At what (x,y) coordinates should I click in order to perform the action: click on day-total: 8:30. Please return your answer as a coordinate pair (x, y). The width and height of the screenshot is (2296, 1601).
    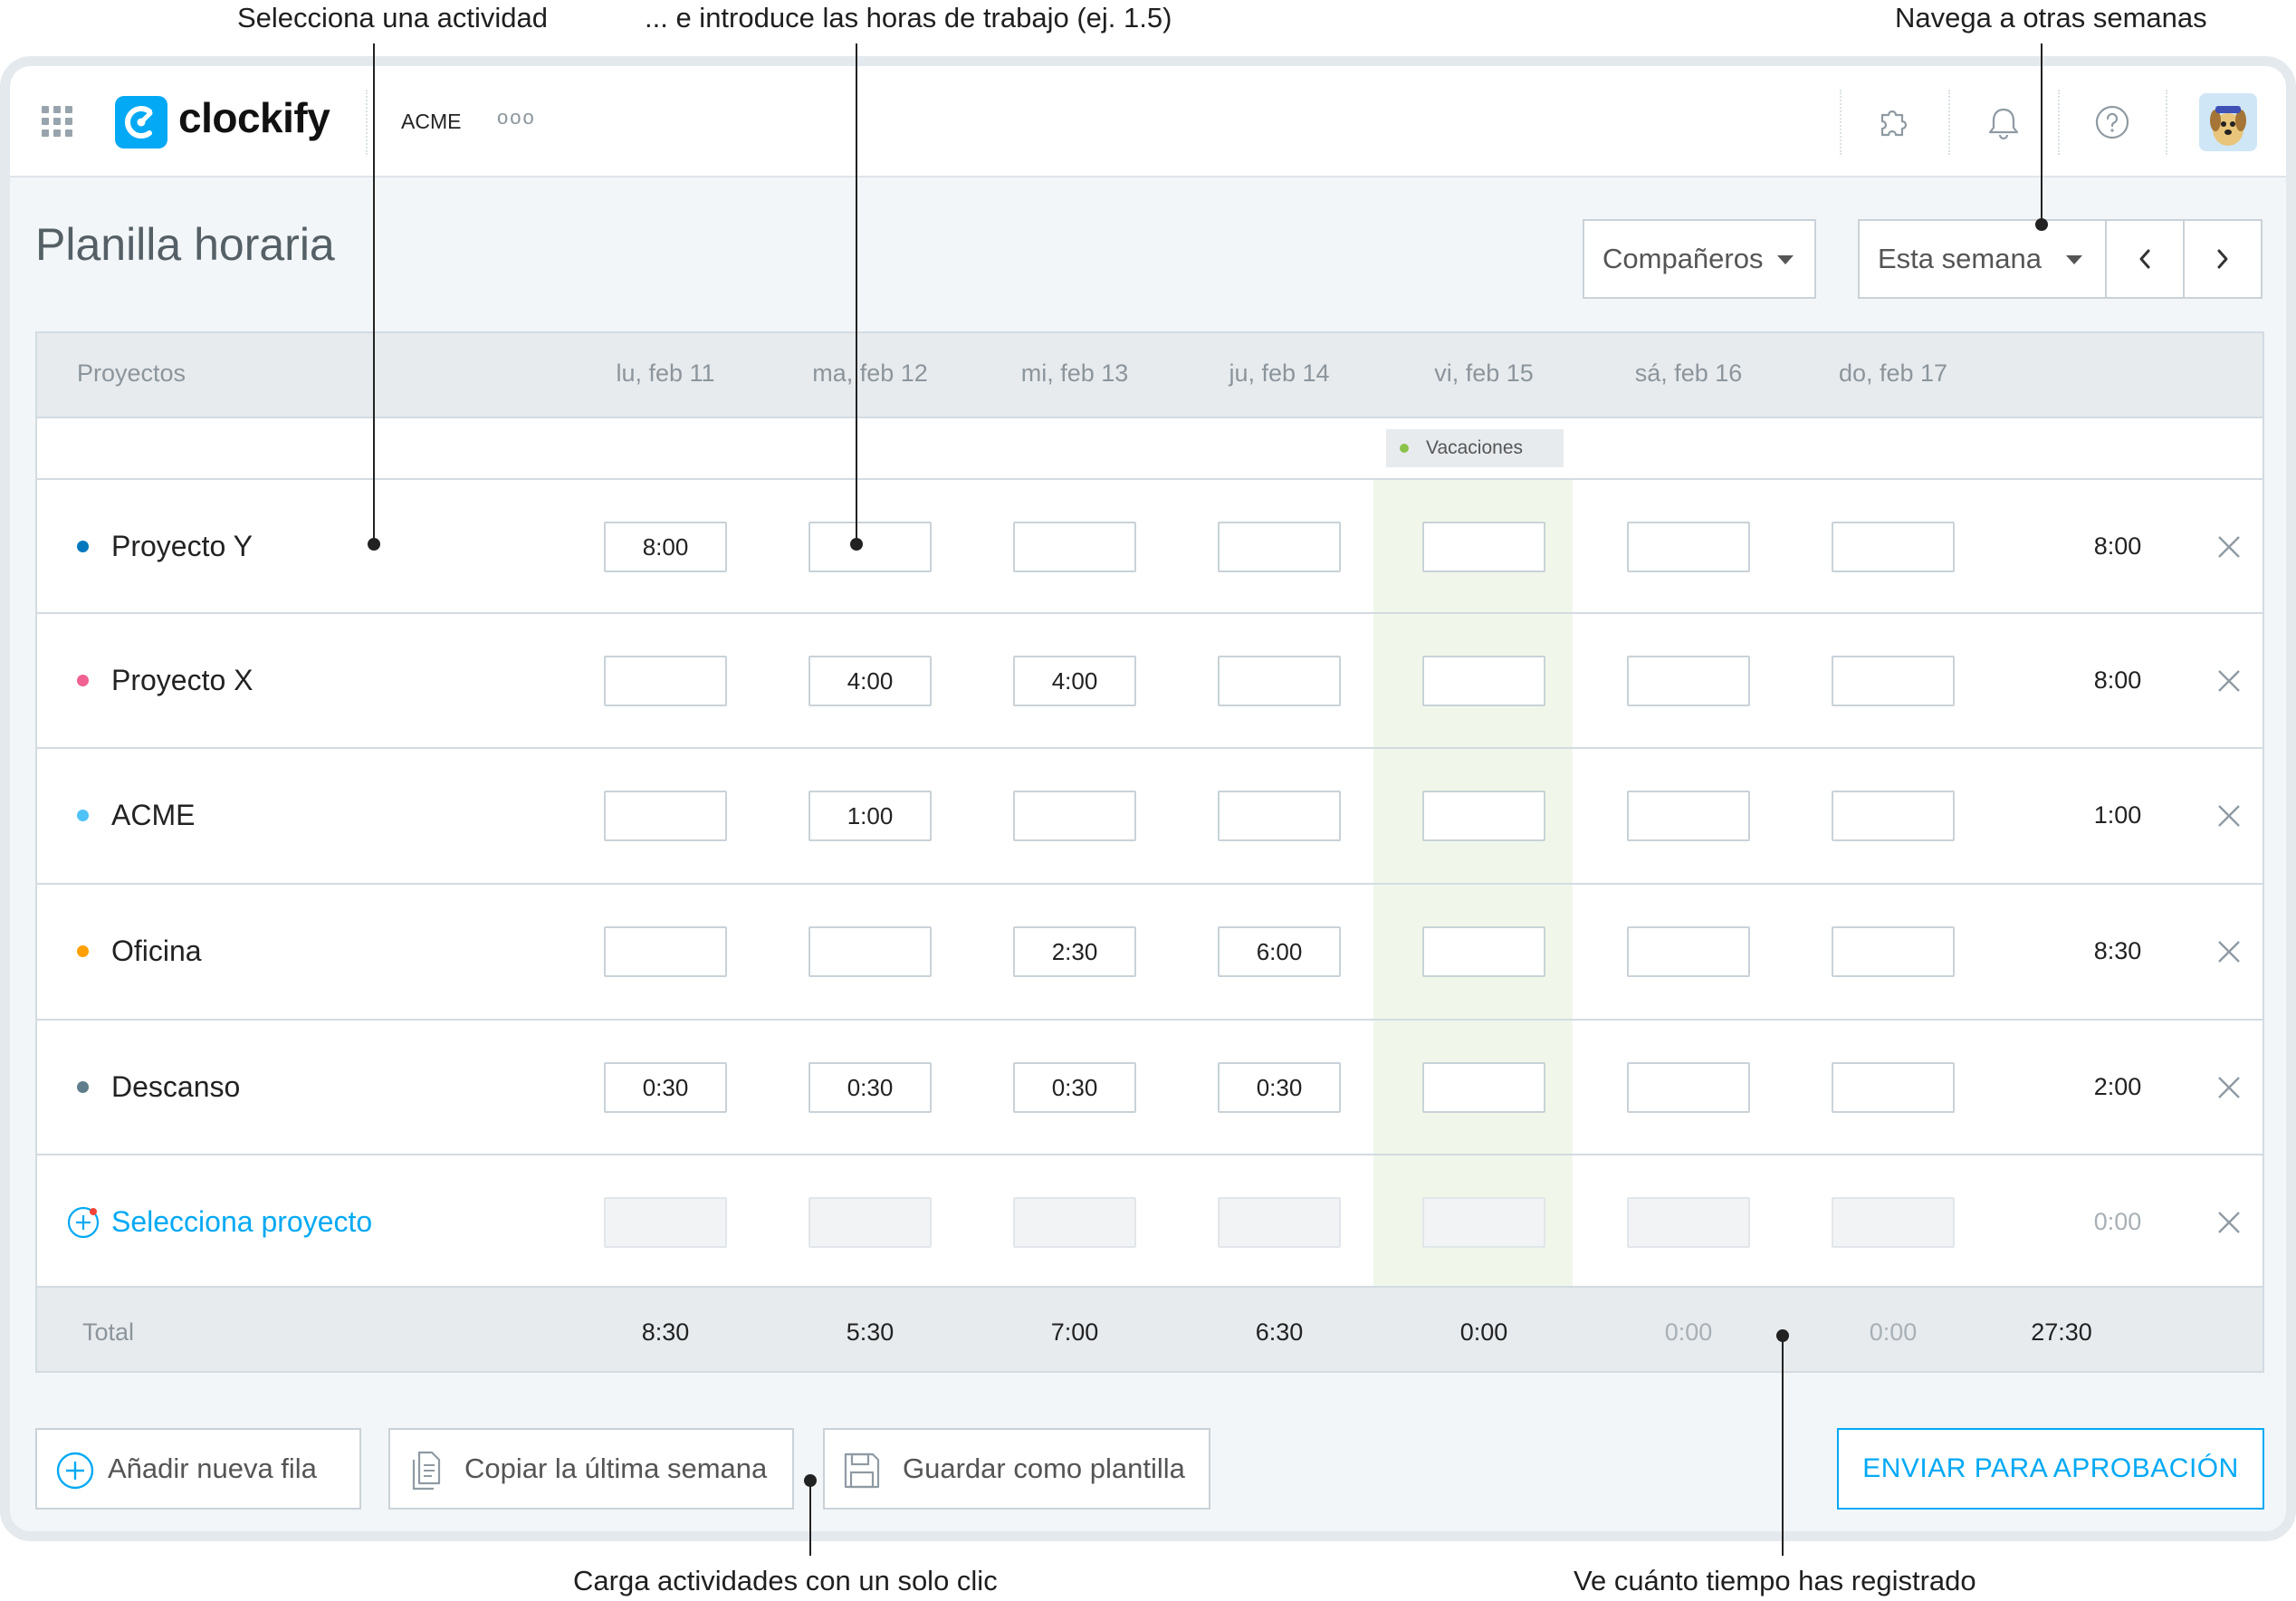
    Looking at the image, I should click on (666, 1332).